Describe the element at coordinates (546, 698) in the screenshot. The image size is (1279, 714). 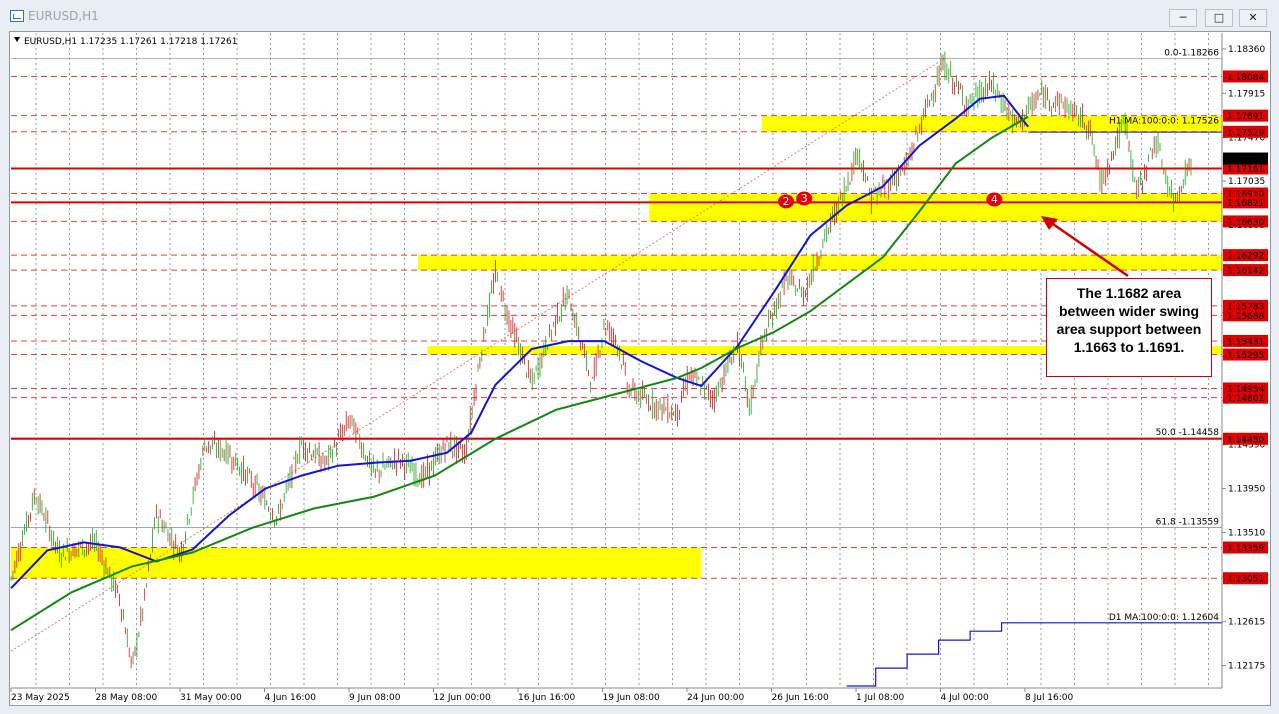
I see `time-axis-label: 16 Jun 16:00` at that location.